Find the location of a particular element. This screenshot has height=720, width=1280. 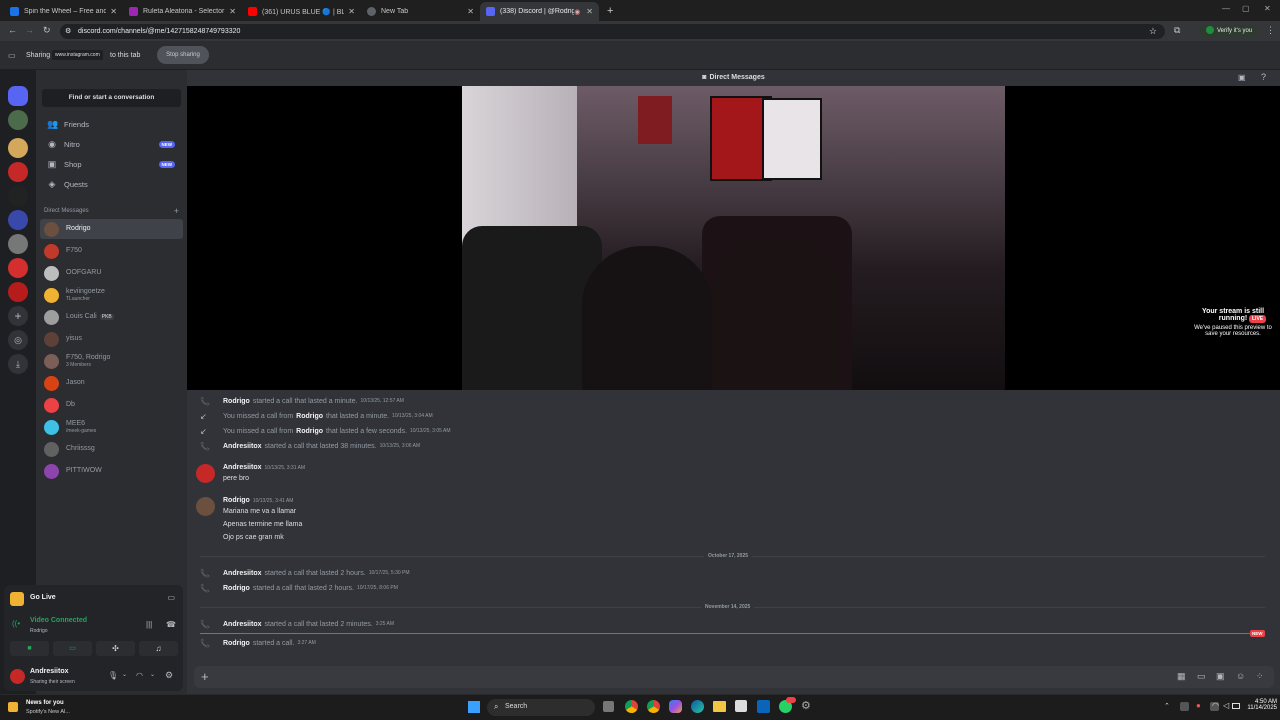

dm-item: Louis Cali PKB is located at coordinates (111, 317).